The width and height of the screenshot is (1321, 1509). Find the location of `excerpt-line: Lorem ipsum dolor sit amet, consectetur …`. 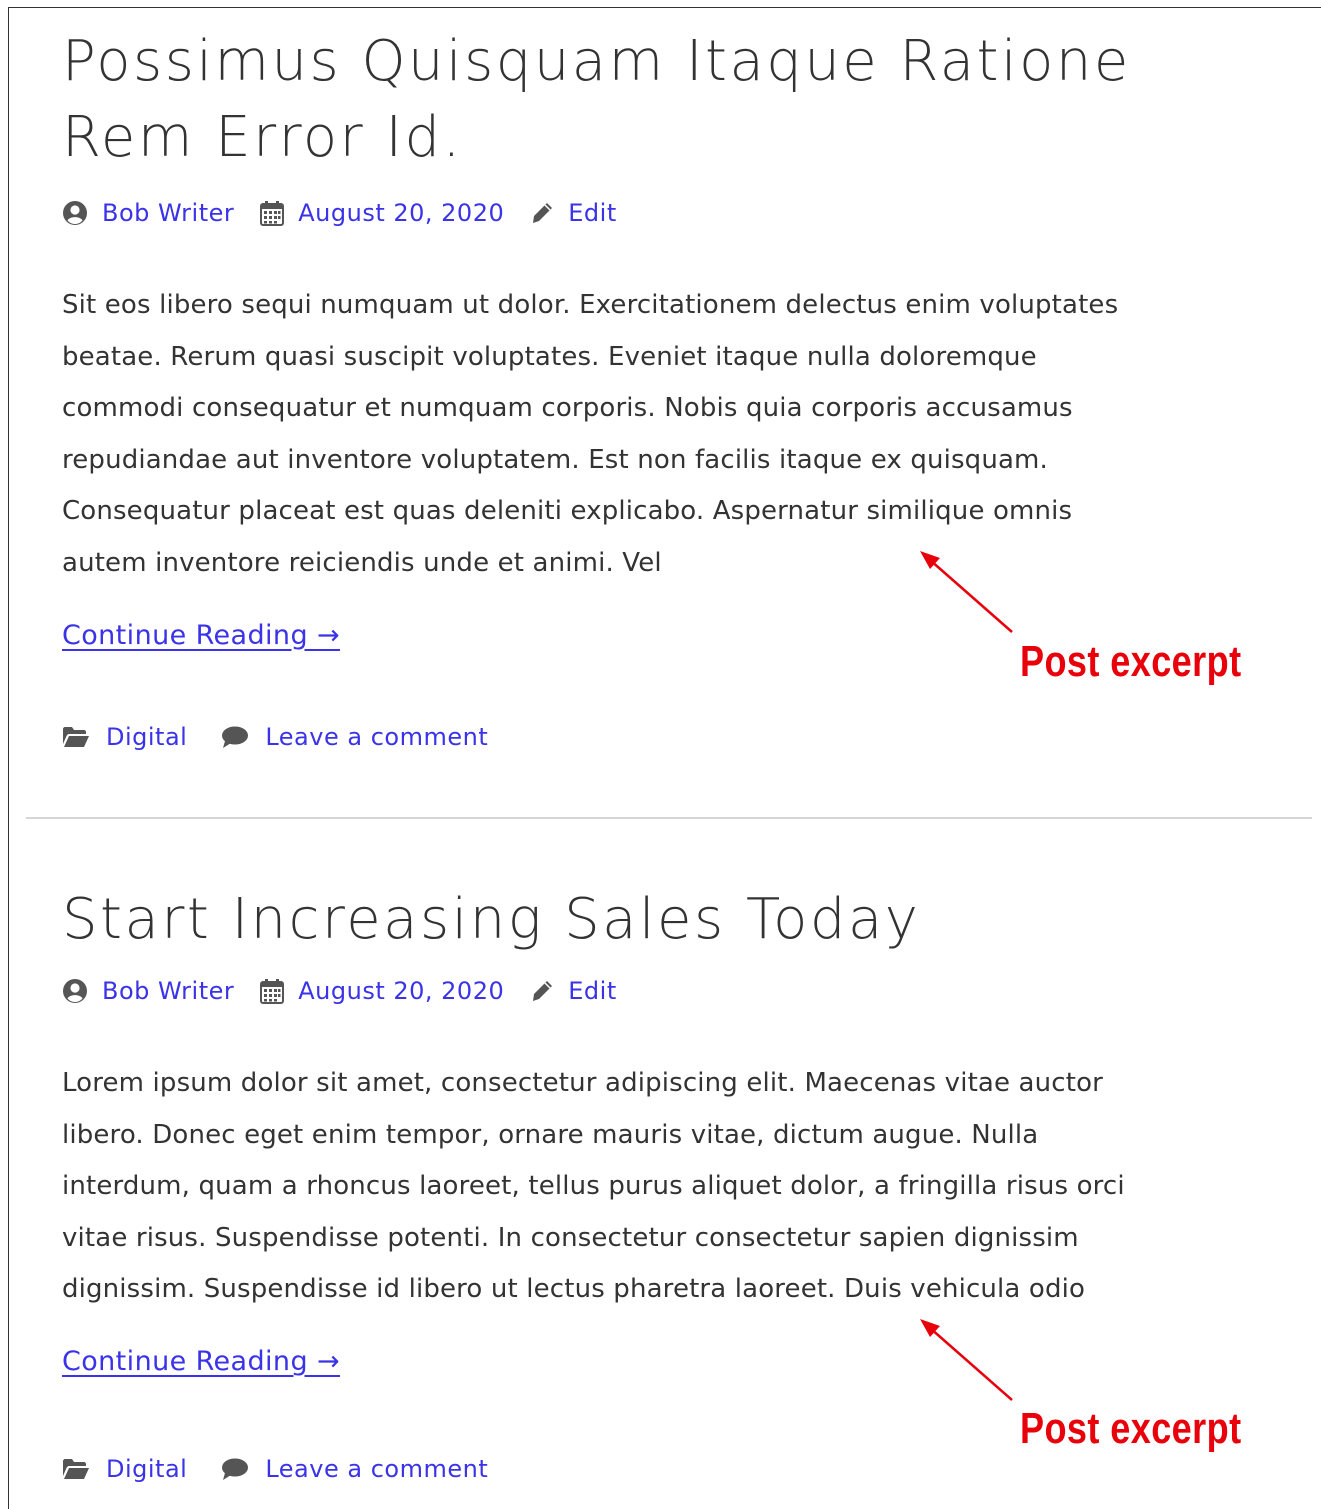

excerpt-line: Lorem ipsum dolor sit amet, consectetur … is located at coordinates (582, 1083).